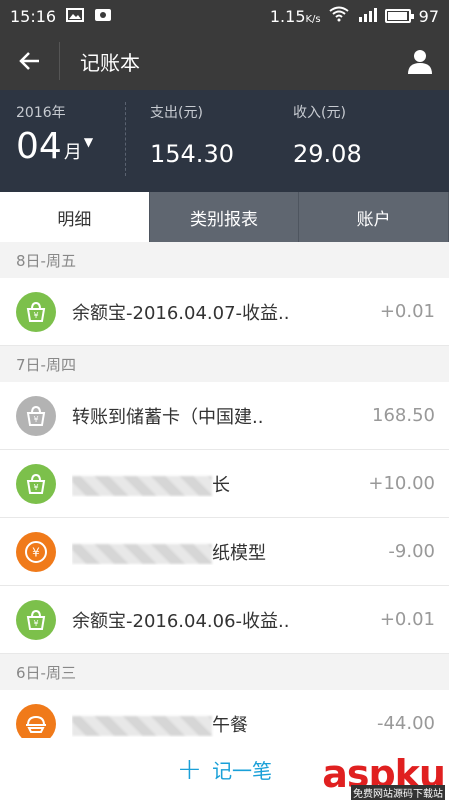  What do you see at coordinates (181, 313) in the screenshot?
I see `transaction-name: 余额宝-2016.04.07-收益..` at bounding box center [181, 313].